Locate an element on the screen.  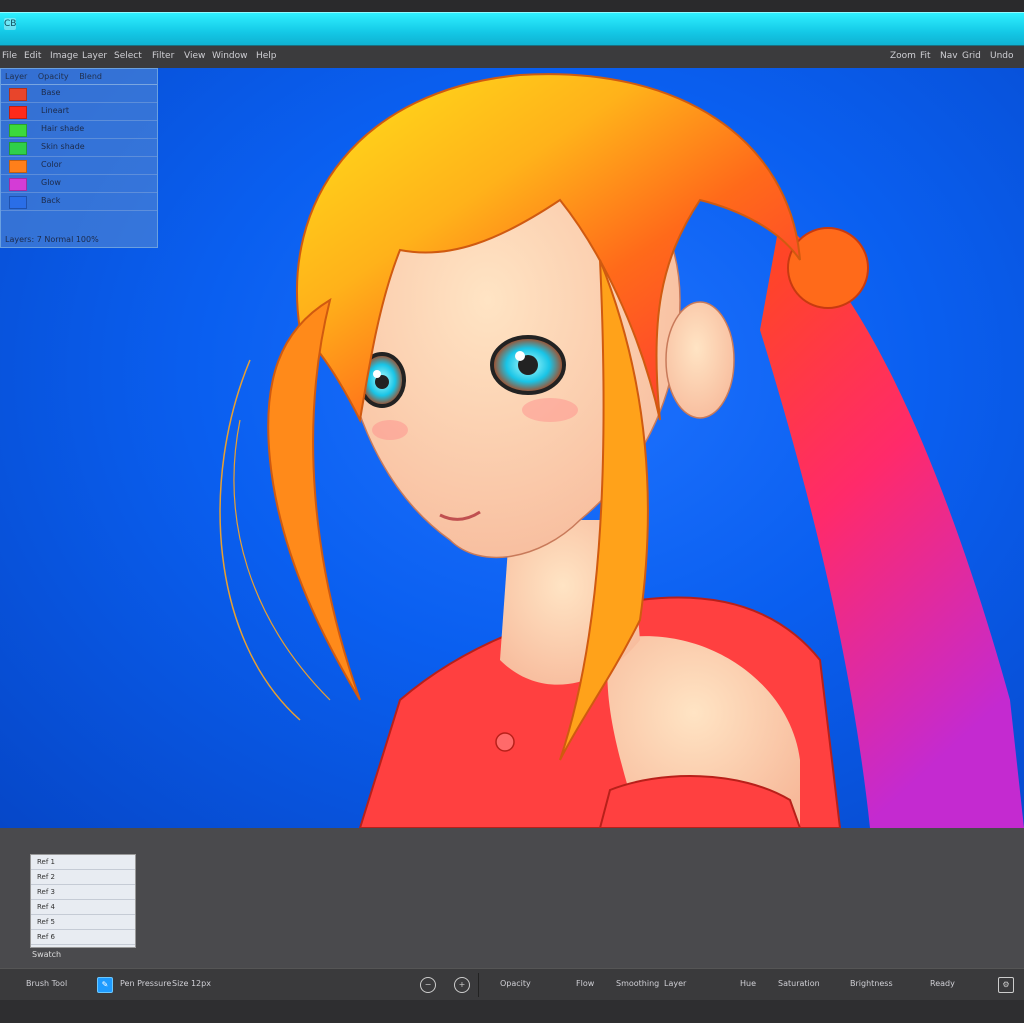
layer-row: Color is located at coordinates (79, 166).